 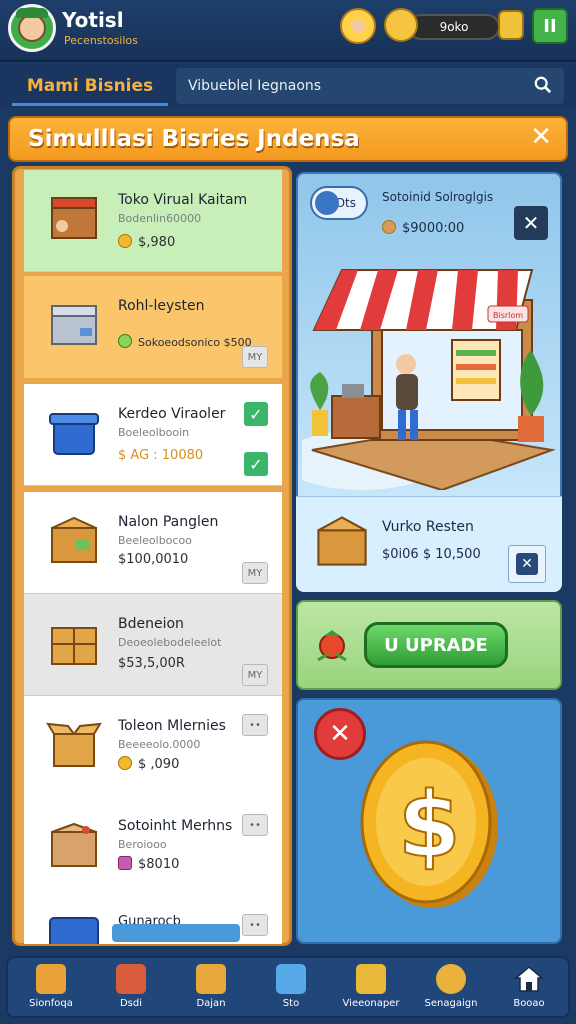 I want to click on player-avatar, so click(x=32, y=28).